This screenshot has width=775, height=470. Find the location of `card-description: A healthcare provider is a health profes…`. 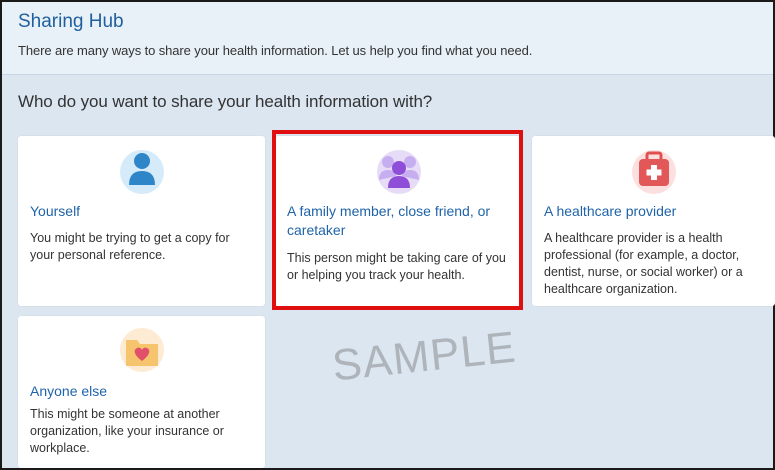

card-description: A healthcare provider is a health profes… is located at coordinates (643, 263).